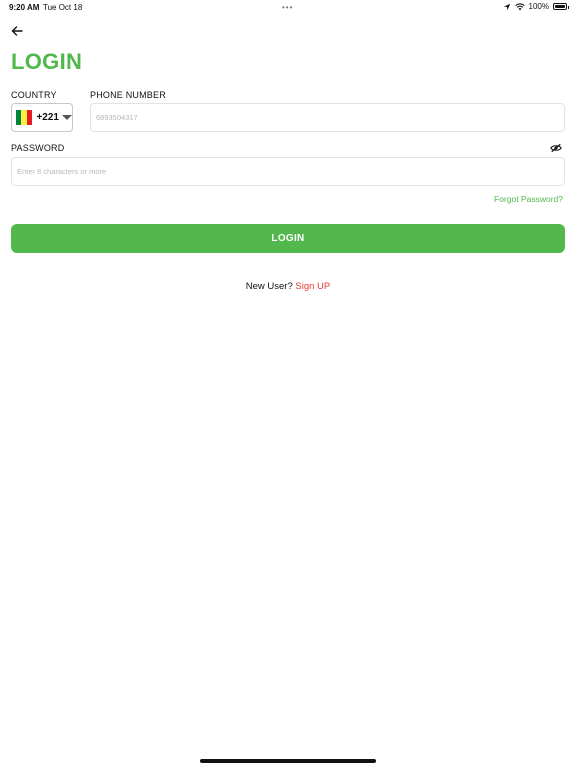  Describe the element at coordinates (128, 95) in the screenshot. I see `phone-number-label: PHONE NUMBER` at that location.